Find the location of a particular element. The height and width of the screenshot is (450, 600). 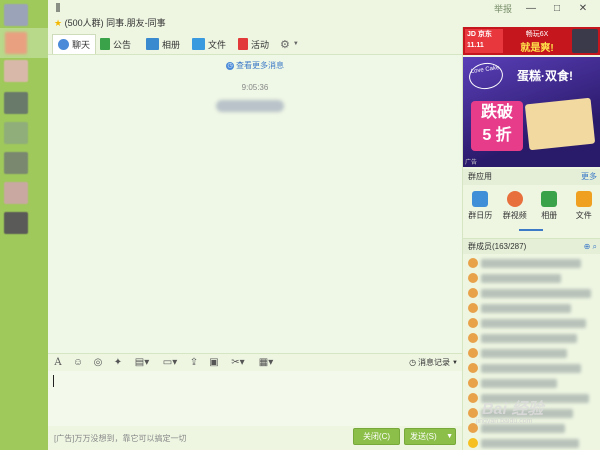

tab-events: 活动 is located at coordinates (253, 44).